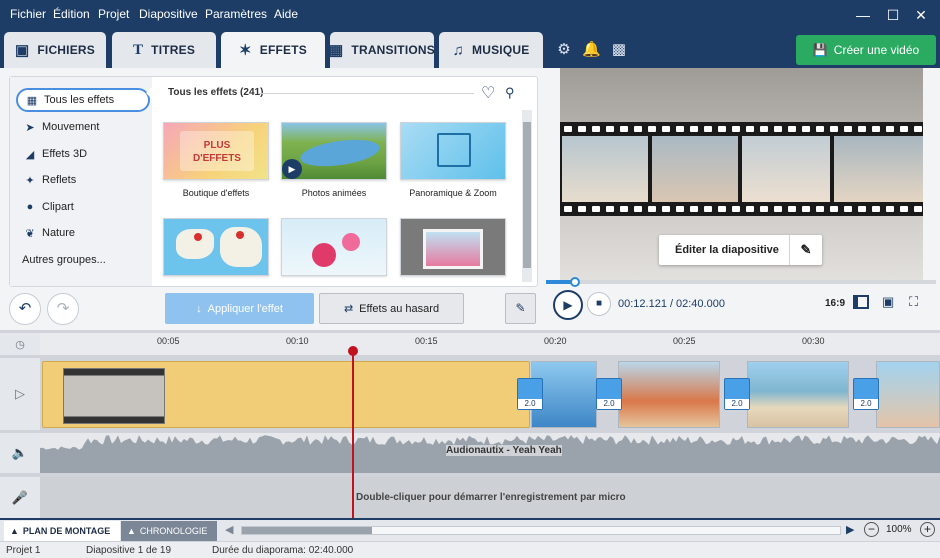 The image size is (940, 558). Describe the element at coordinates (850, 529) in the screenshot. I see `scroll-right-icon: ▶` at that location.